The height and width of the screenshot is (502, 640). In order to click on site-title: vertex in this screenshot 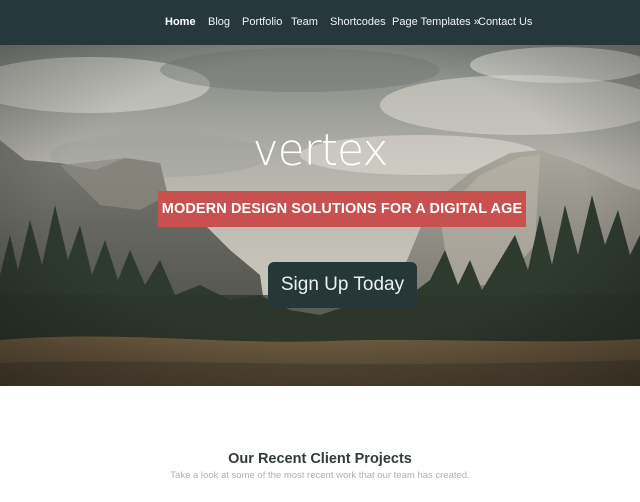, I will do `click(320, 150)`.